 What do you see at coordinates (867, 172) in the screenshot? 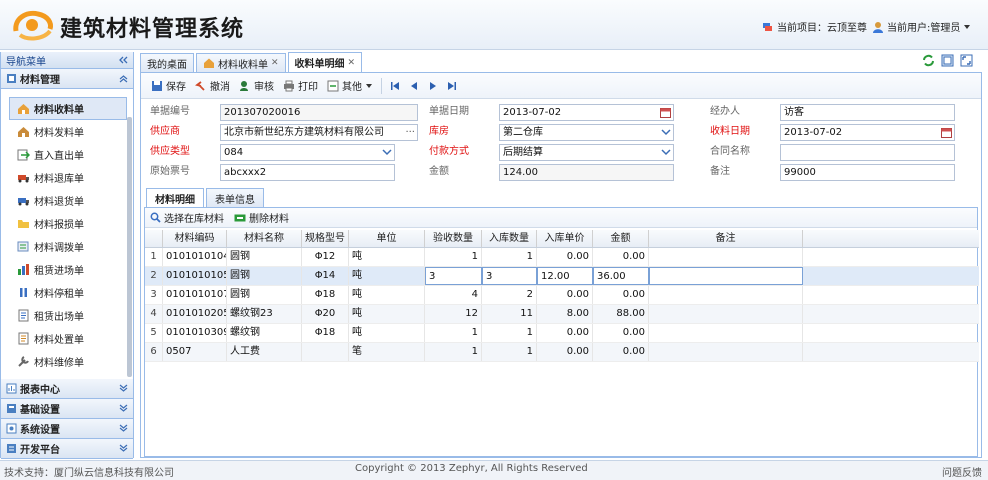
I see `remark-field: 99000` at bounding box center [867, 172].